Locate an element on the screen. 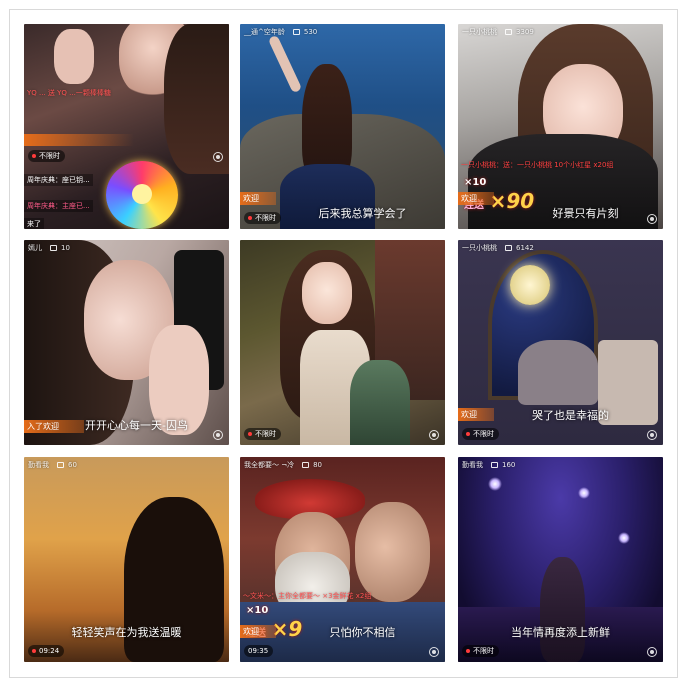 The image size is (687, 687). viewer-count: 60 is located at coordinates (72, 465).